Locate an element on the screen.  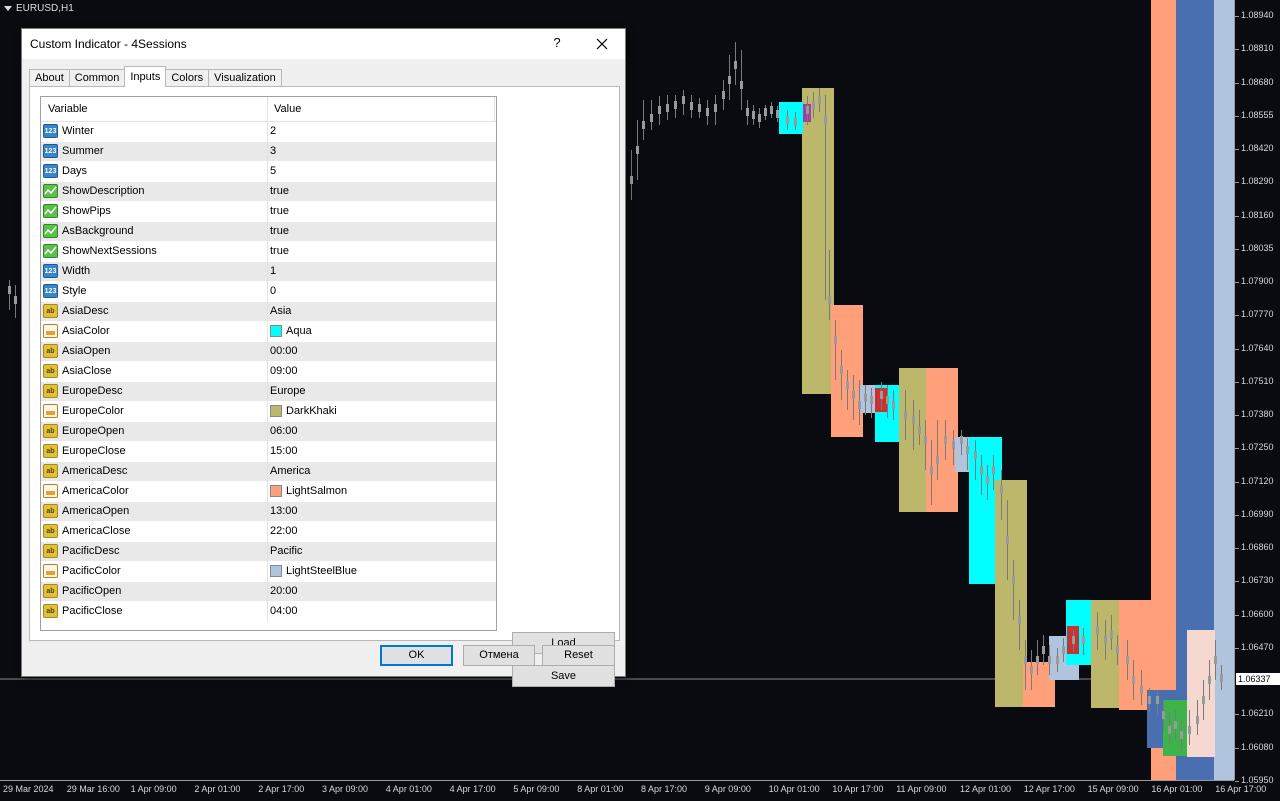
help-button: ? is located at coordinates (557, 42).